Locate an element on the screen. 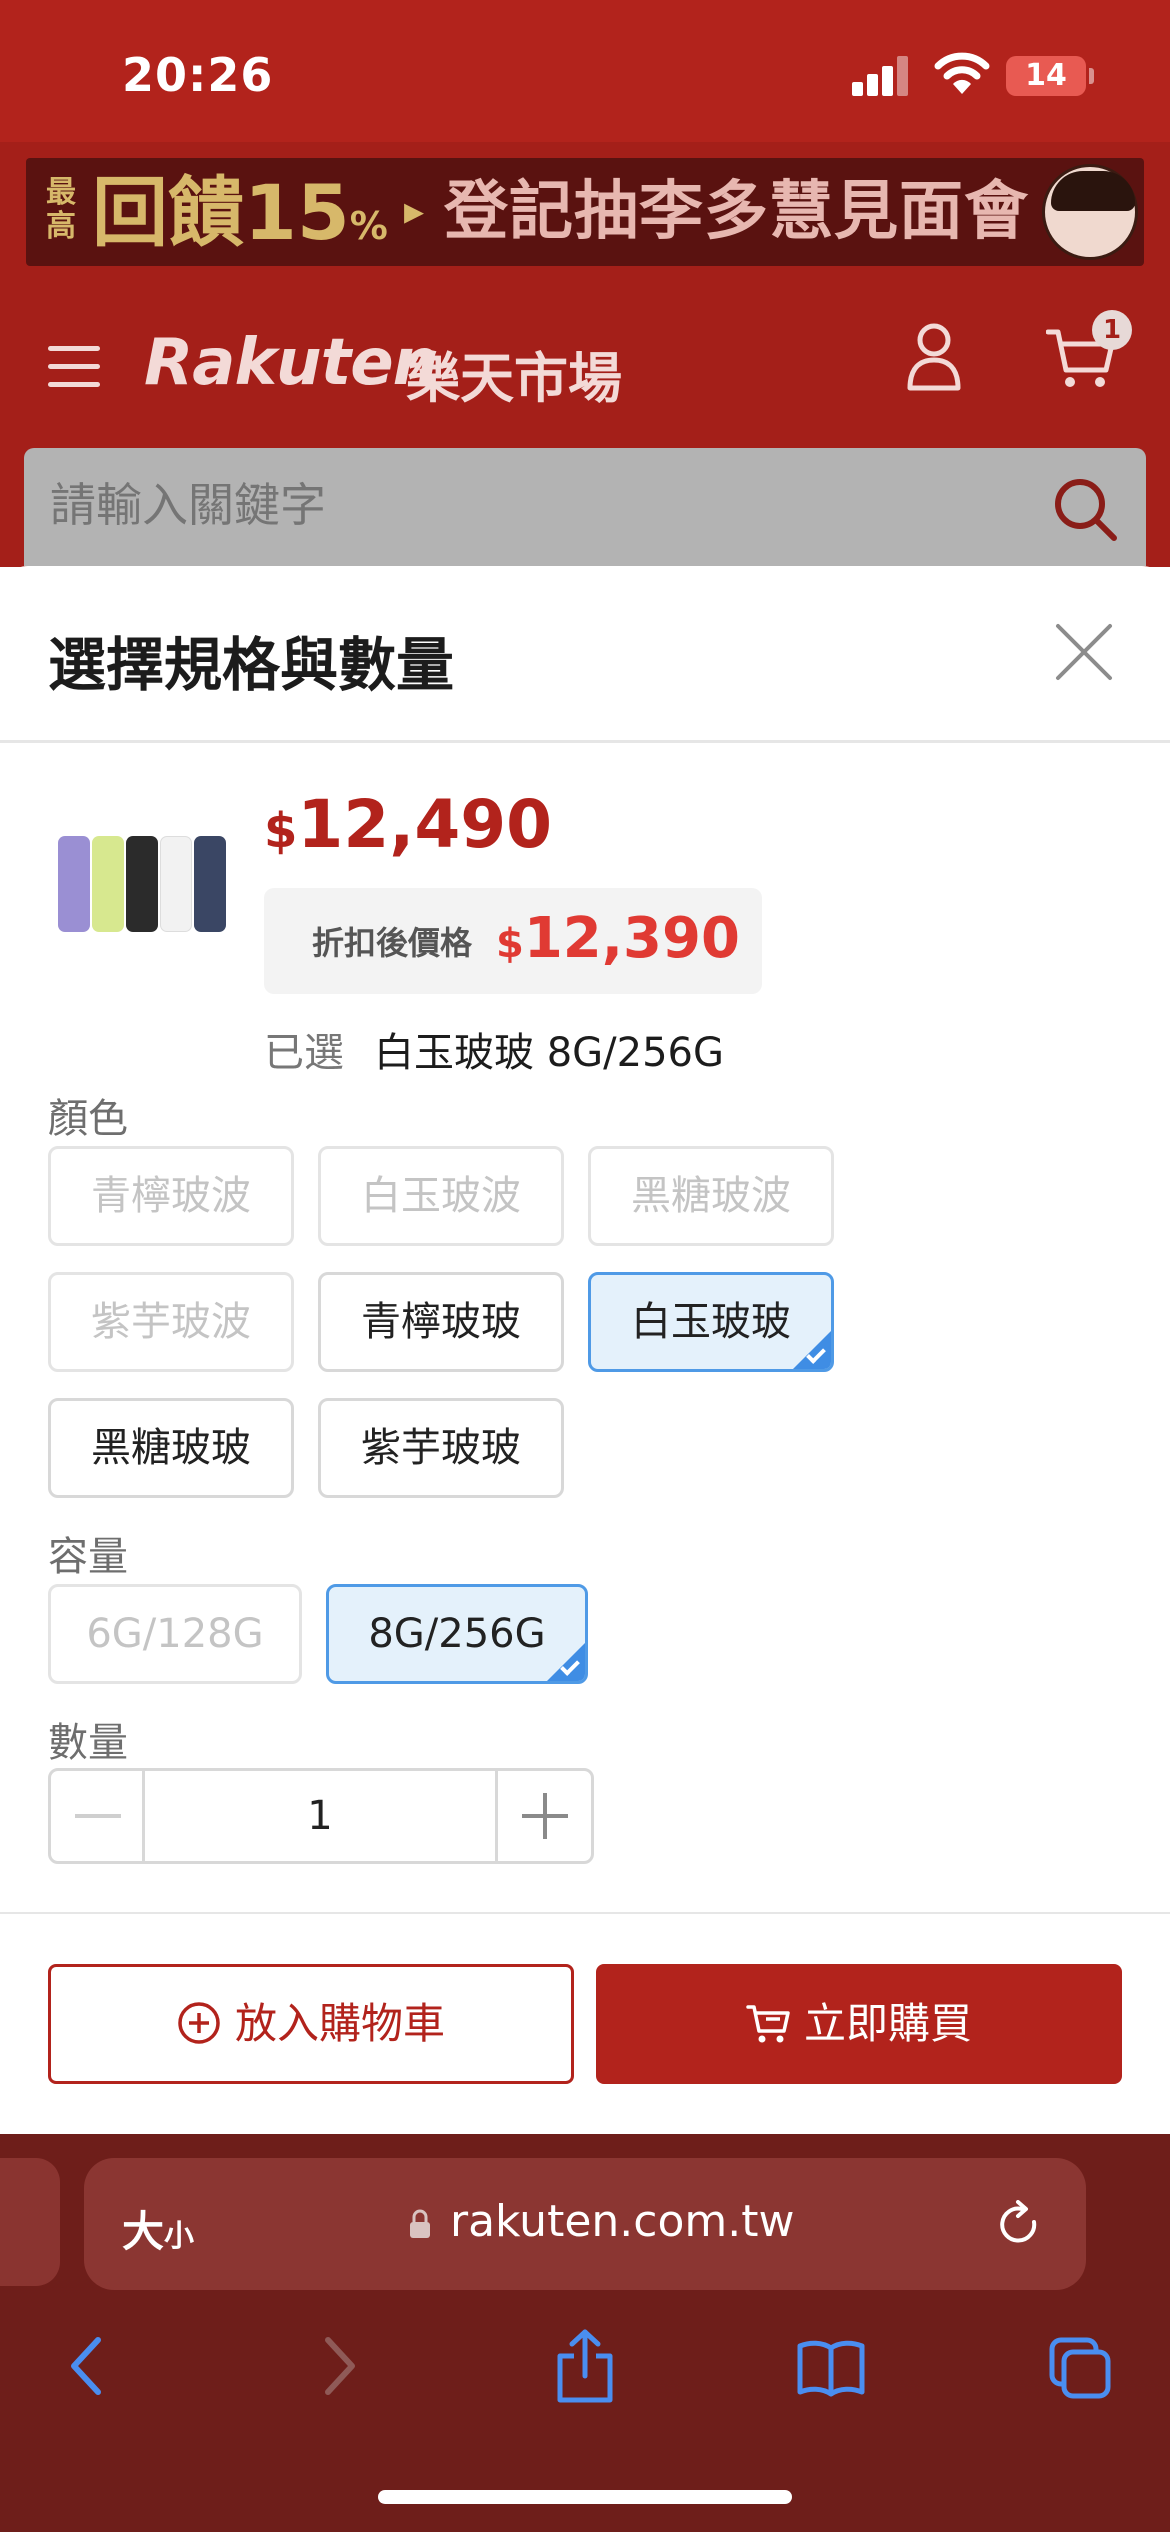 This screenshot has width=1170, height=2532. status-time: 20:26 is located at coordinates (198, 75).